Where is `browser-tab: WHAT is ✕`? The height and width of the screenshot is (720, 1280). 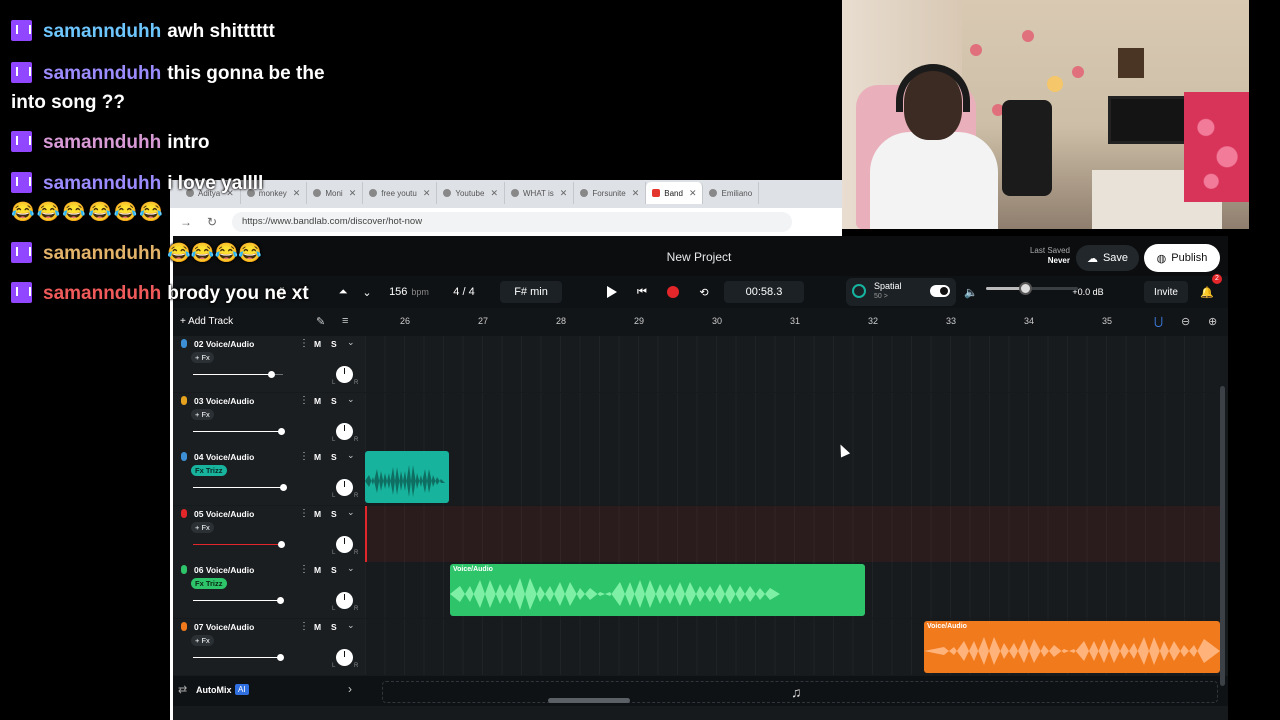 browser-tab: WHAT is ✕ is located at coordinates (540, 193).